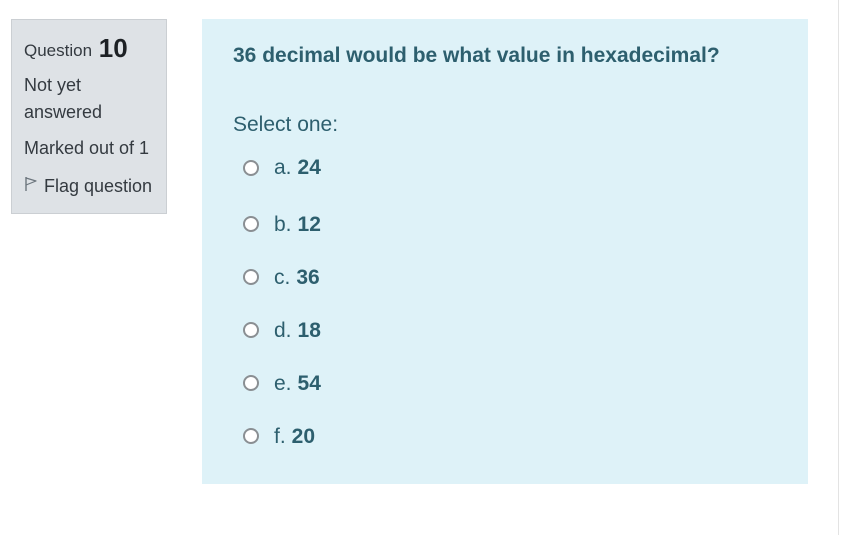 This screenshot has width=845, height=535. What do you see at coordinates (309, 167) in the screenshot?
I see `option-value: 24` at bounding box center [309, 167].